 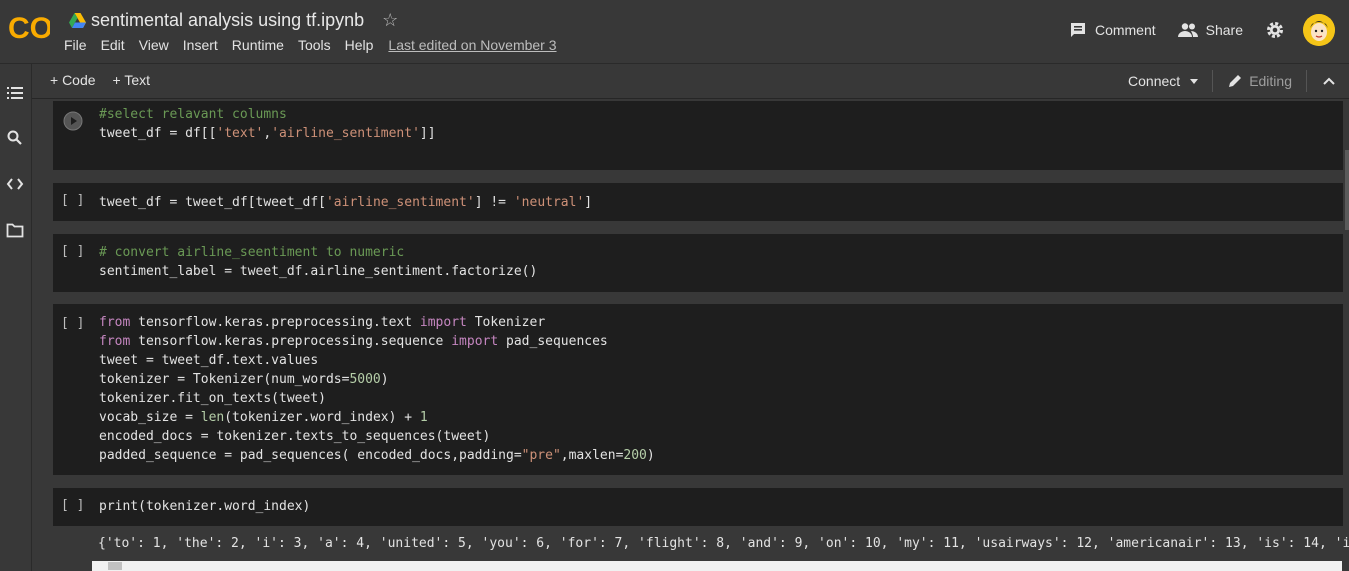 I want to click on code-token: ]], so click(x=427, y=133).